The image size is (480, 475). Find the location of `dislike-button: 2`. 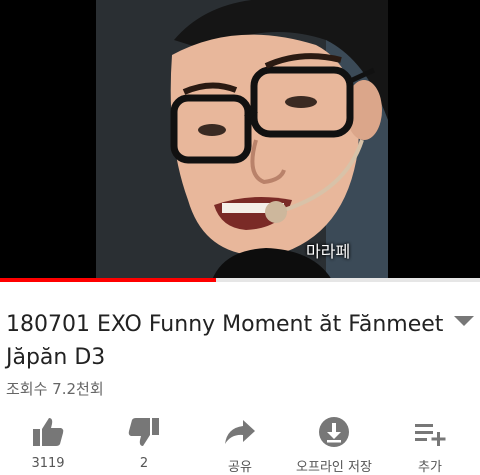

dislike-button: 2 is located at coordinates (144, 443).